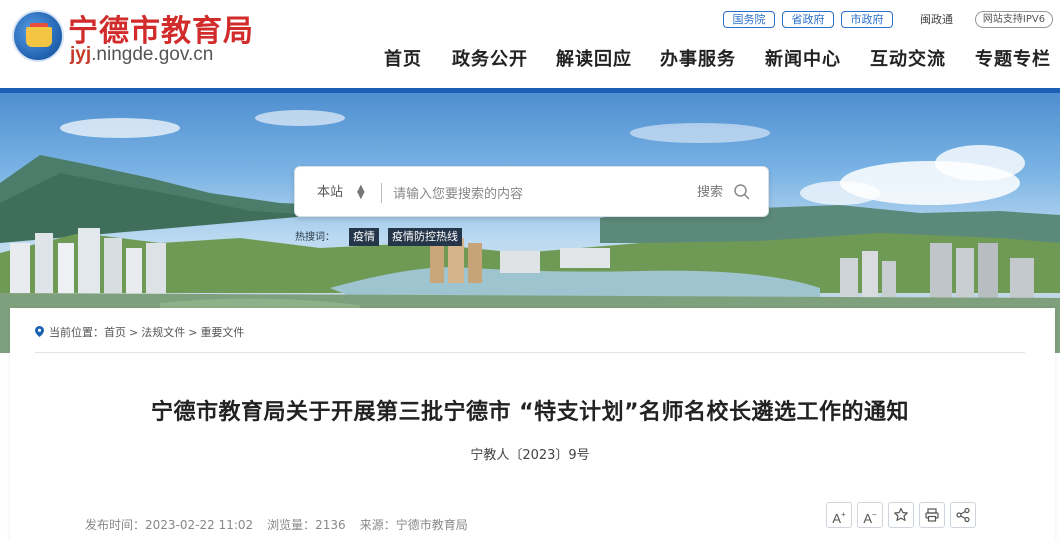  I want to click on nav-services: 办事服务, so click(698, 58).